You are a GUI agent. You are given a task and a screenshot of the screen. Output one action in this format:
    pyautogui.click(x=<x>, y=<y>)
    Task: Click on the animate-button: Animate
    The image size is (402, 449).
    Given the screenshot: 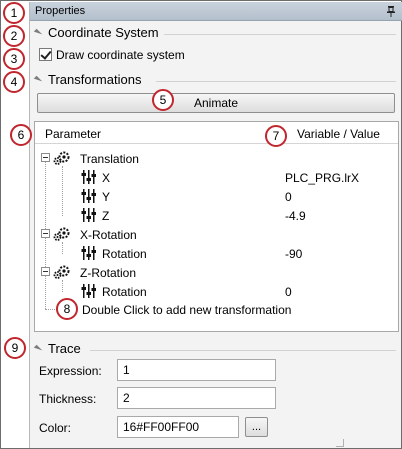 What is the action you would take?
    pyautogui.click(x=216, y=103)
    